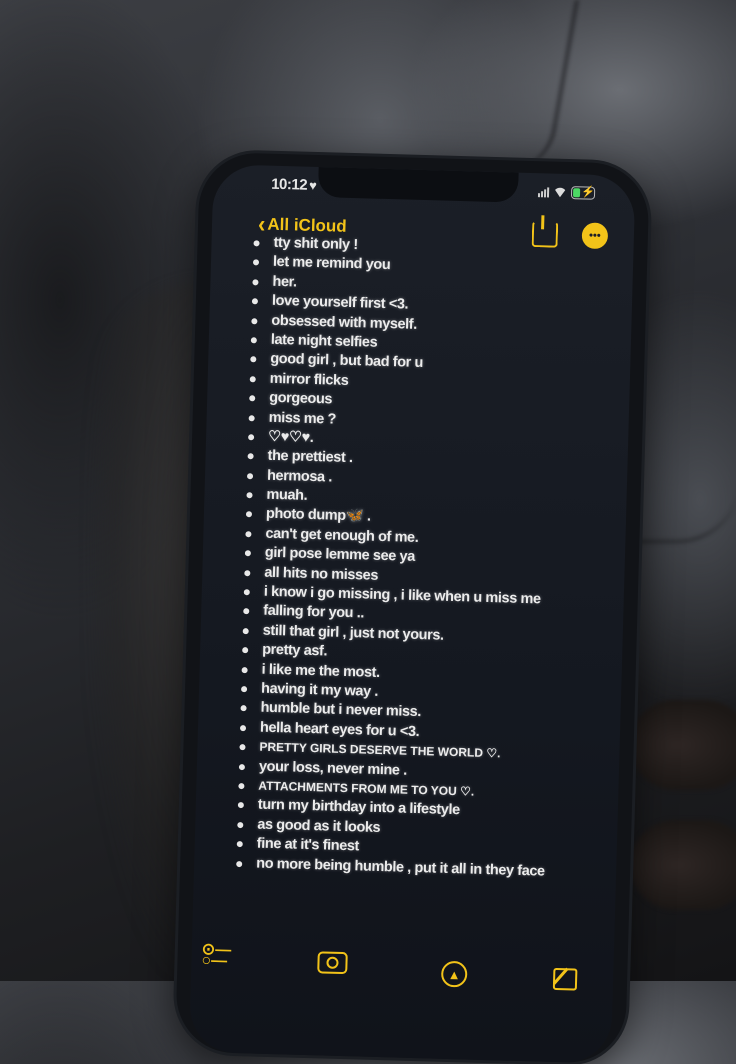  I want to click on notch, so click(418, 185).